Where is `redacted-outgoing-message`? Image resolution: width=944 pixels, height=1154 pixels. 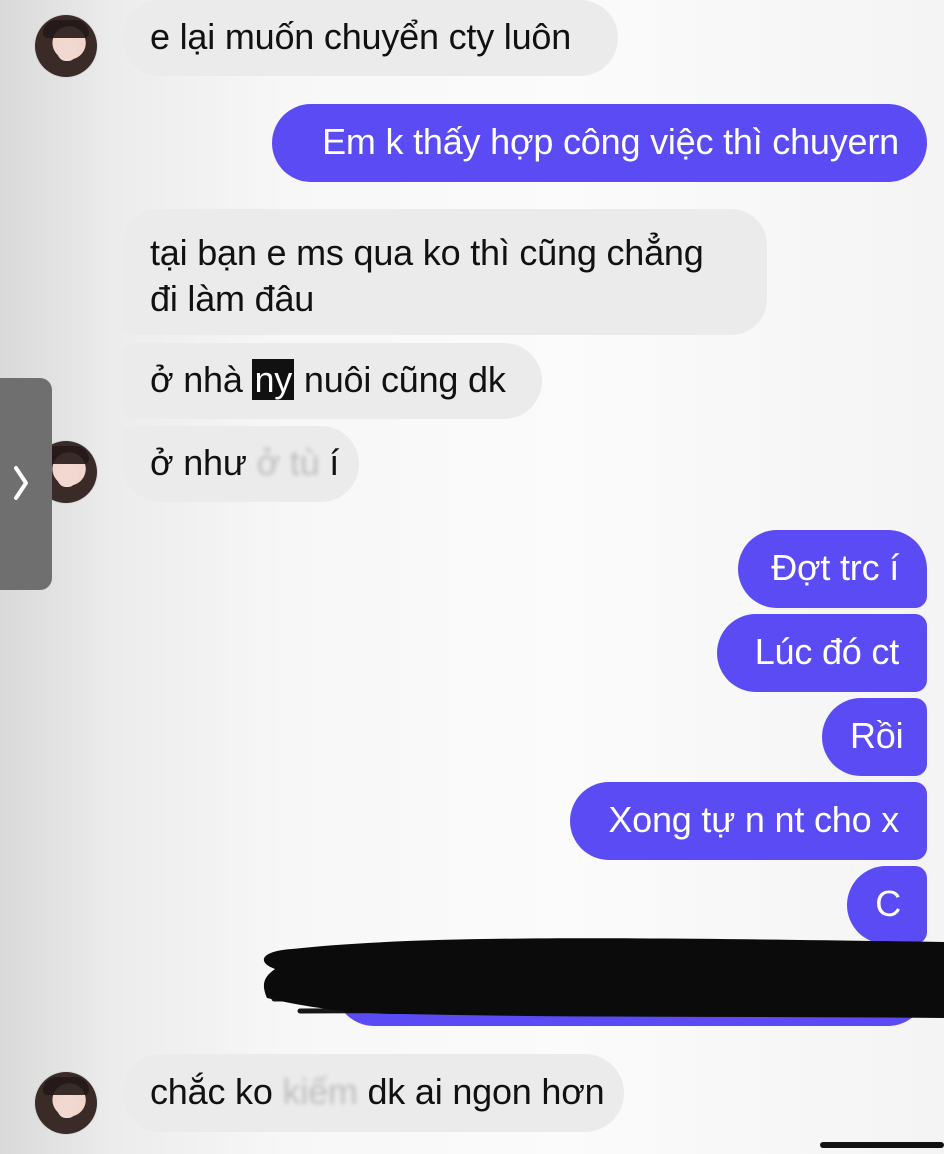 redacted-outgoing-message is located at coordinates (631, 987).